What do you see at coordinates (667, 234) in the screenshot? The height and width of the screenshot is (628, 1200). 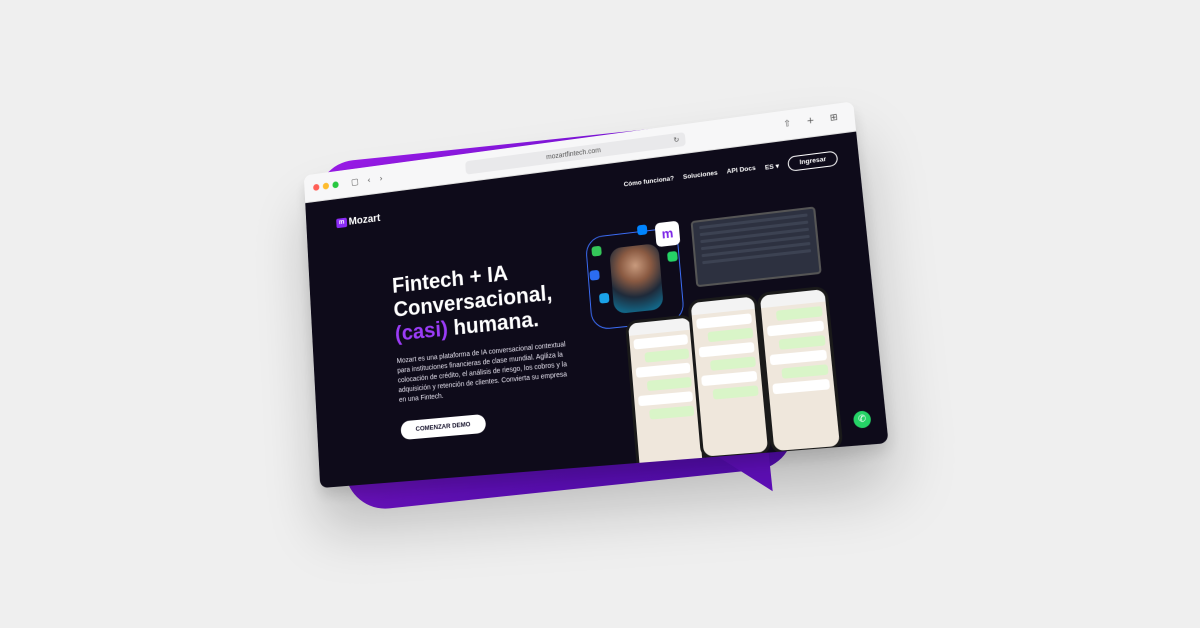 I see `mozart-brand-icon: m` at bounding box center [667, 234].